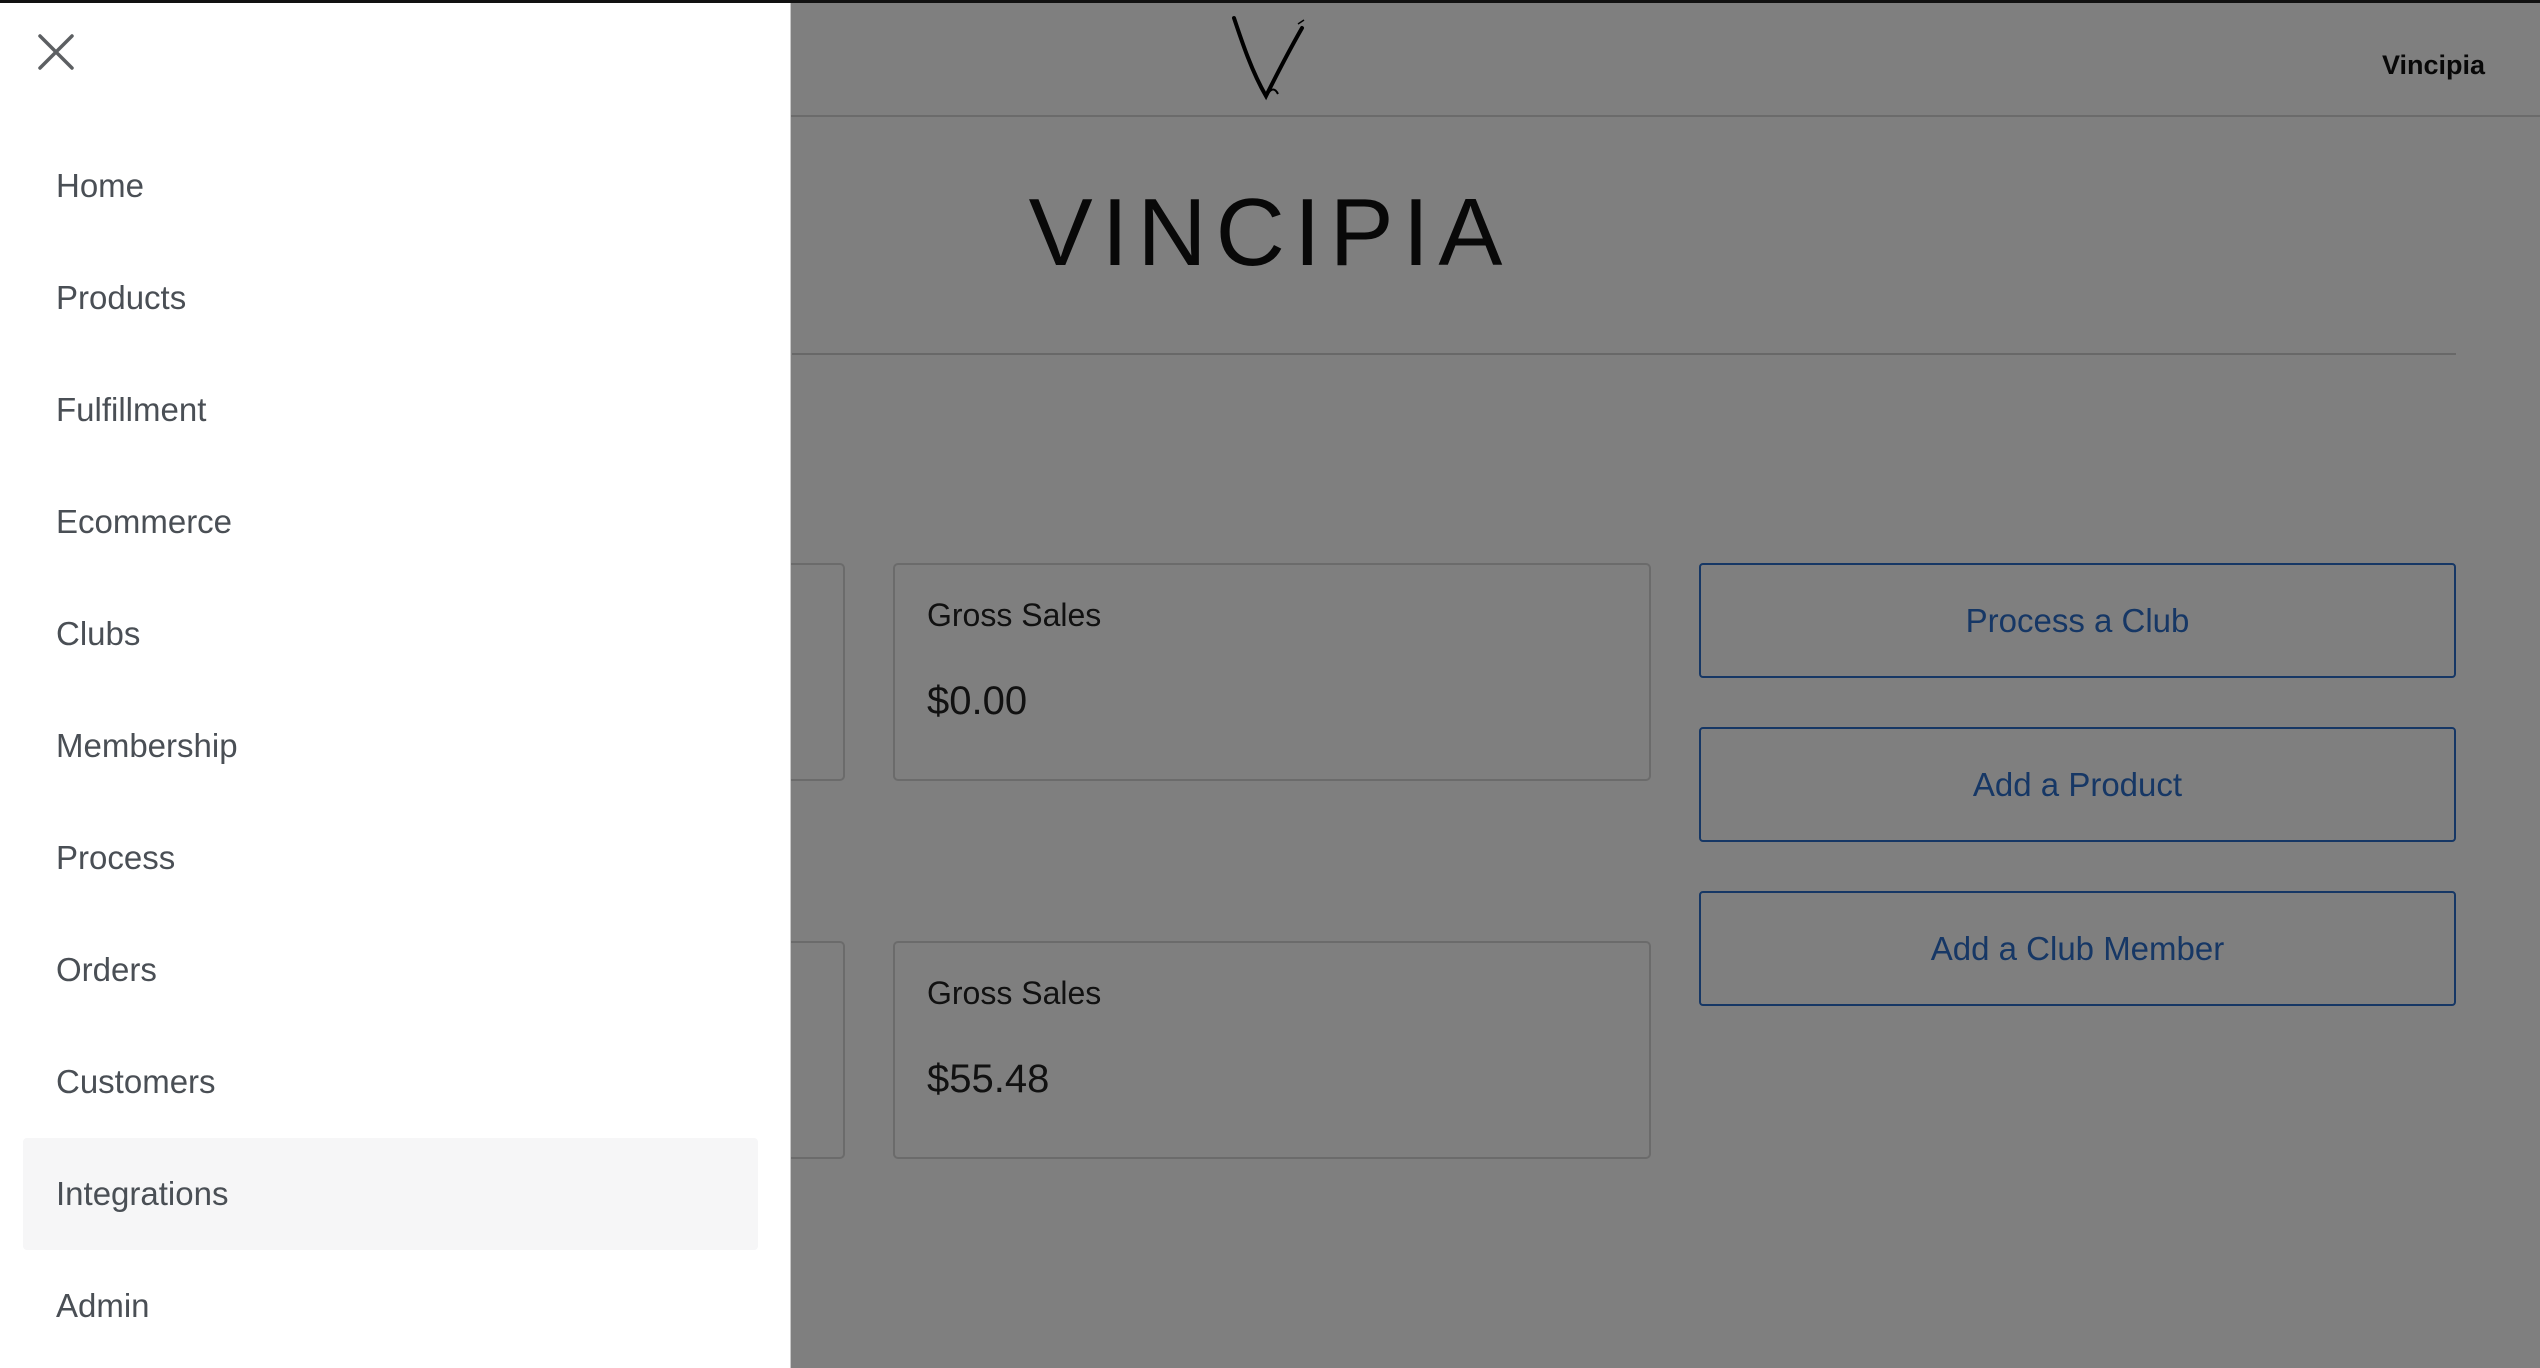  Describe the element at coordinates (390, 1082) in the screenshot. I see `nav-item-customers: Customers` at that location.